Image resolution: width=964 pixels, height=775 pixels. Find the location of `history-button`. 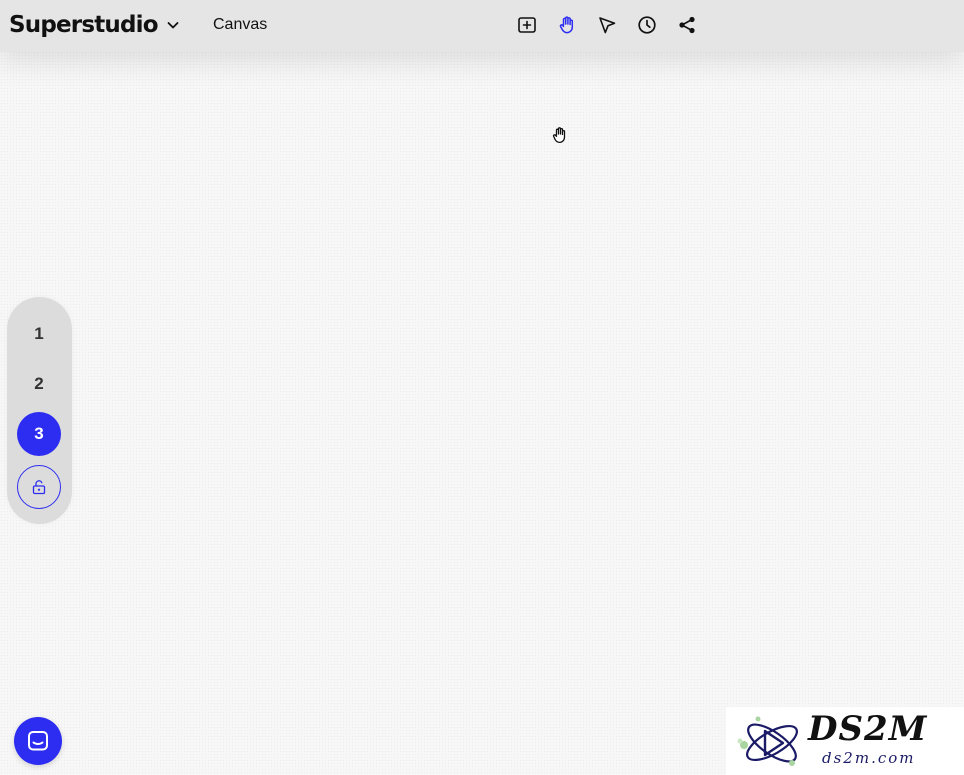

history-button is located at coordinates (647, 25).